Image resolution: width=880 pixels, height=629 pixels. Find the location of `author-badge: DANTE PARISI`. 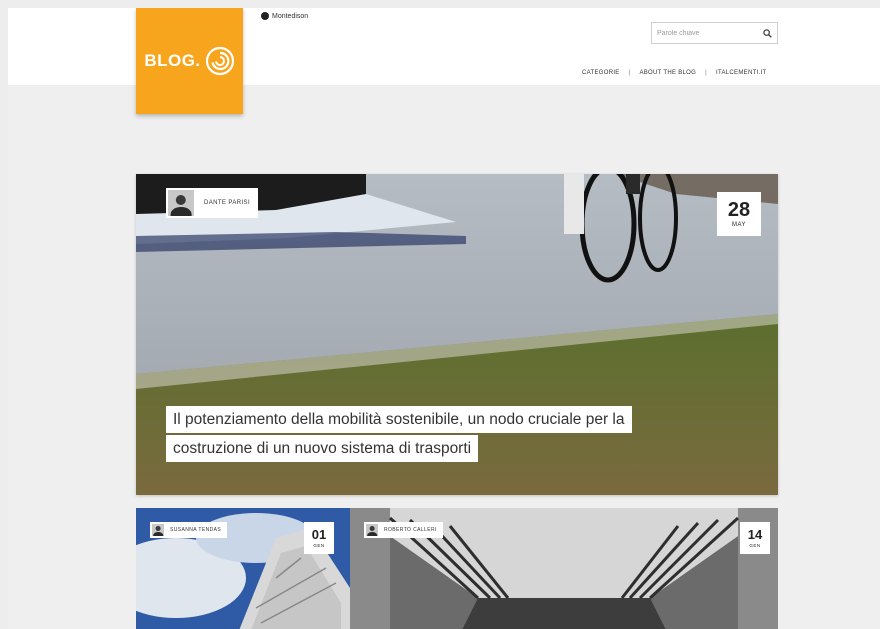

author-badge: DANTE PARISI is located at coordinates (212, 203).